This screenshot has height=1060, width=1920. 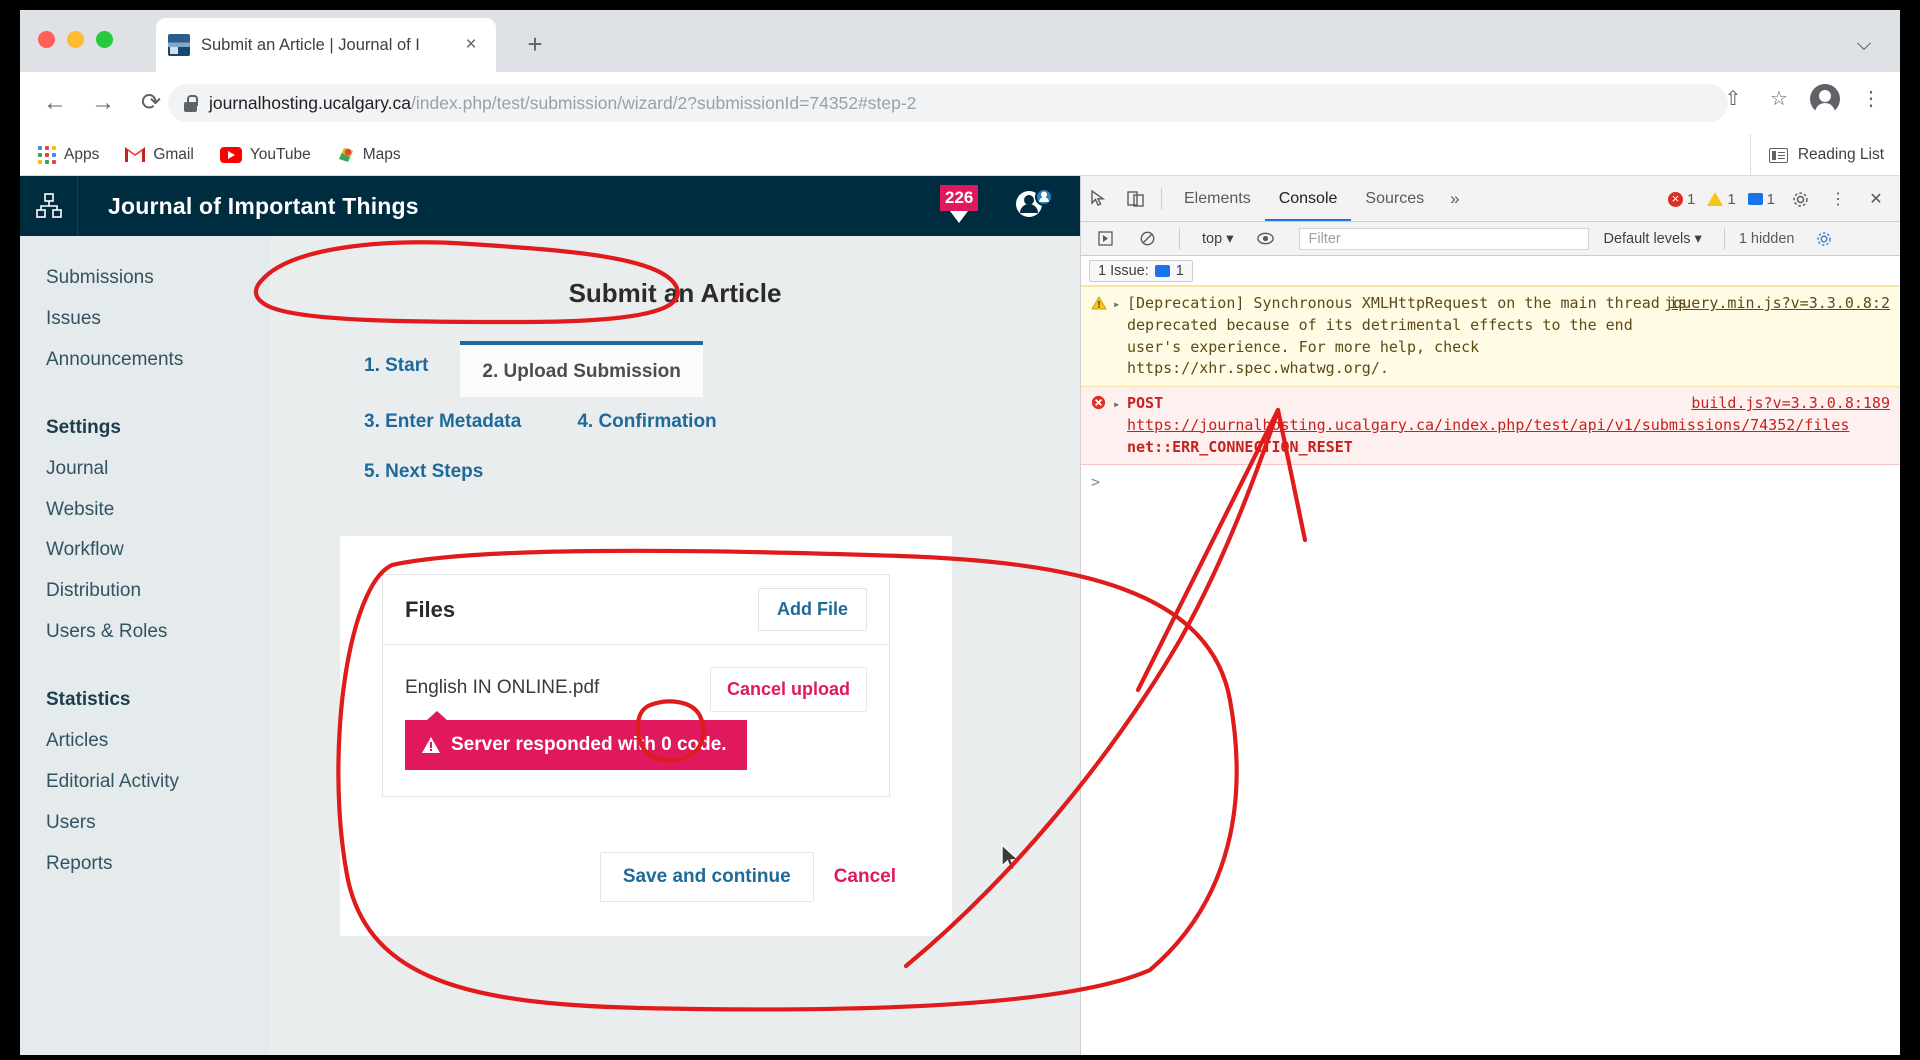 What do you see at coordinates (263, 205) in the screenshot?
I see `journal-title: Journal of Important Things` at bounding box center [263, 205].